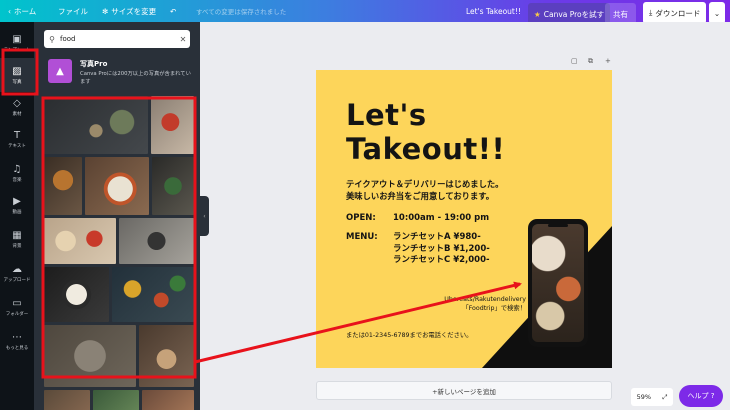 The height and width of the screenshot is (410, 730). What do you see at coordinates (409, 334) in the screenshot?
I see `contact-text: または01-2345-6789までお電話ください。` at bounding box center [409, 334].